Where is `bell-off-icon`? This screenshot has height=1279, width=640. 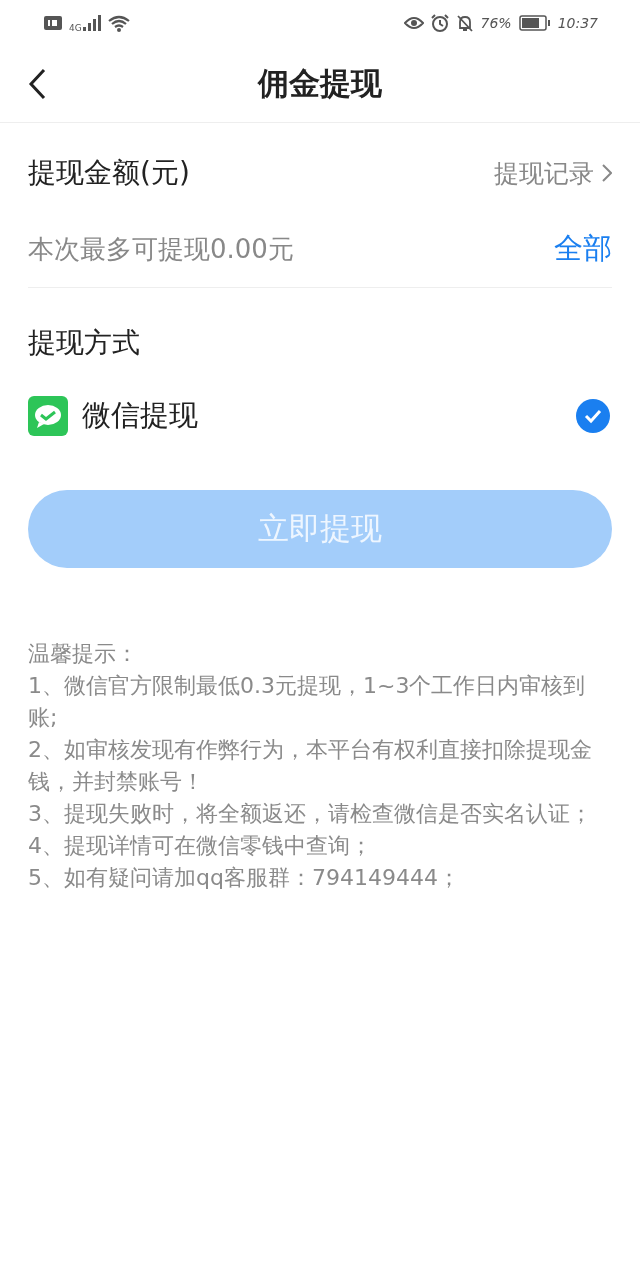 bell-off-icon is located at coordinates (464, 23).